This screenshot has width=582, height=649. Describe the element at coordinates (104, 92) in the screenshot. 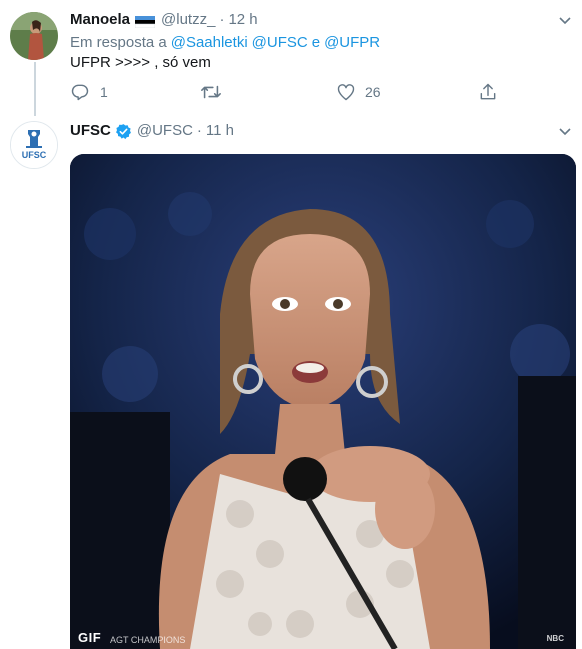

I see `reply-count: 1` at that location.